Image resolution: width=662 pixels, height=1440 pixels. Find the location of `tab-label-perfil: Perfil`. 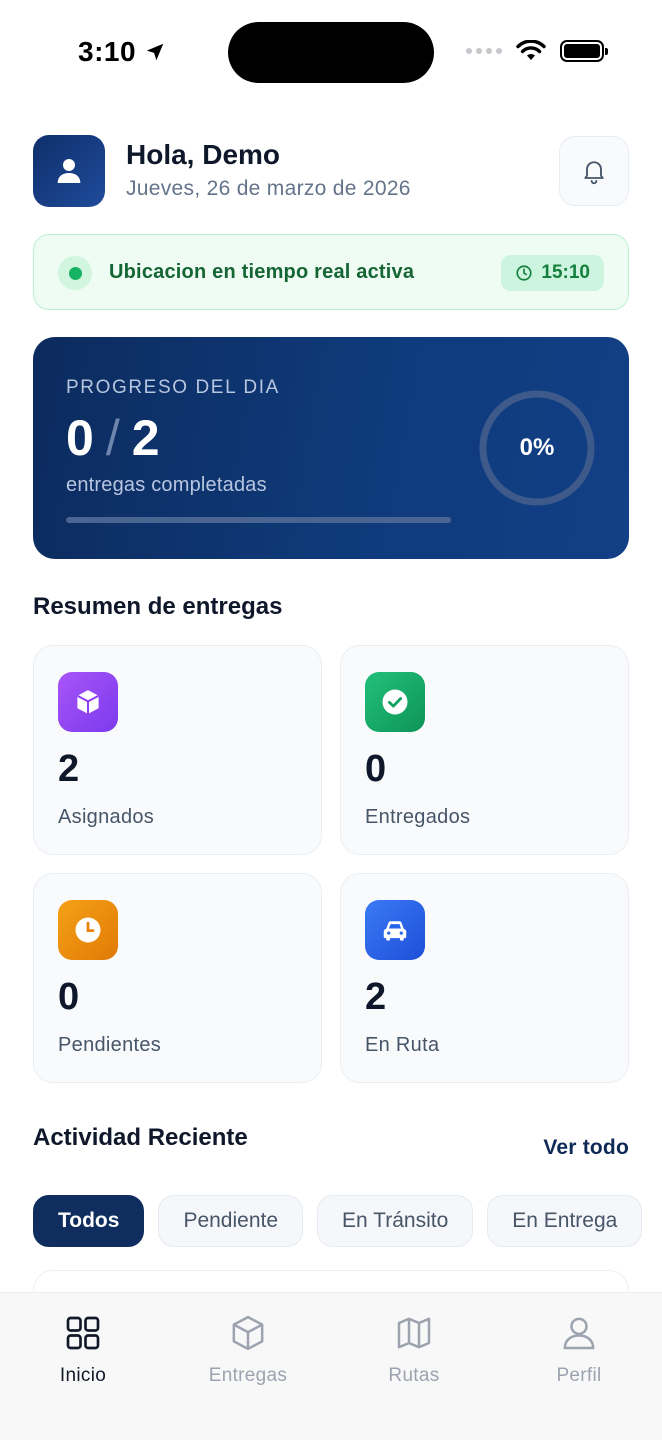

tab-label-perfil: Perfil is located at coordinates (579, 1375).